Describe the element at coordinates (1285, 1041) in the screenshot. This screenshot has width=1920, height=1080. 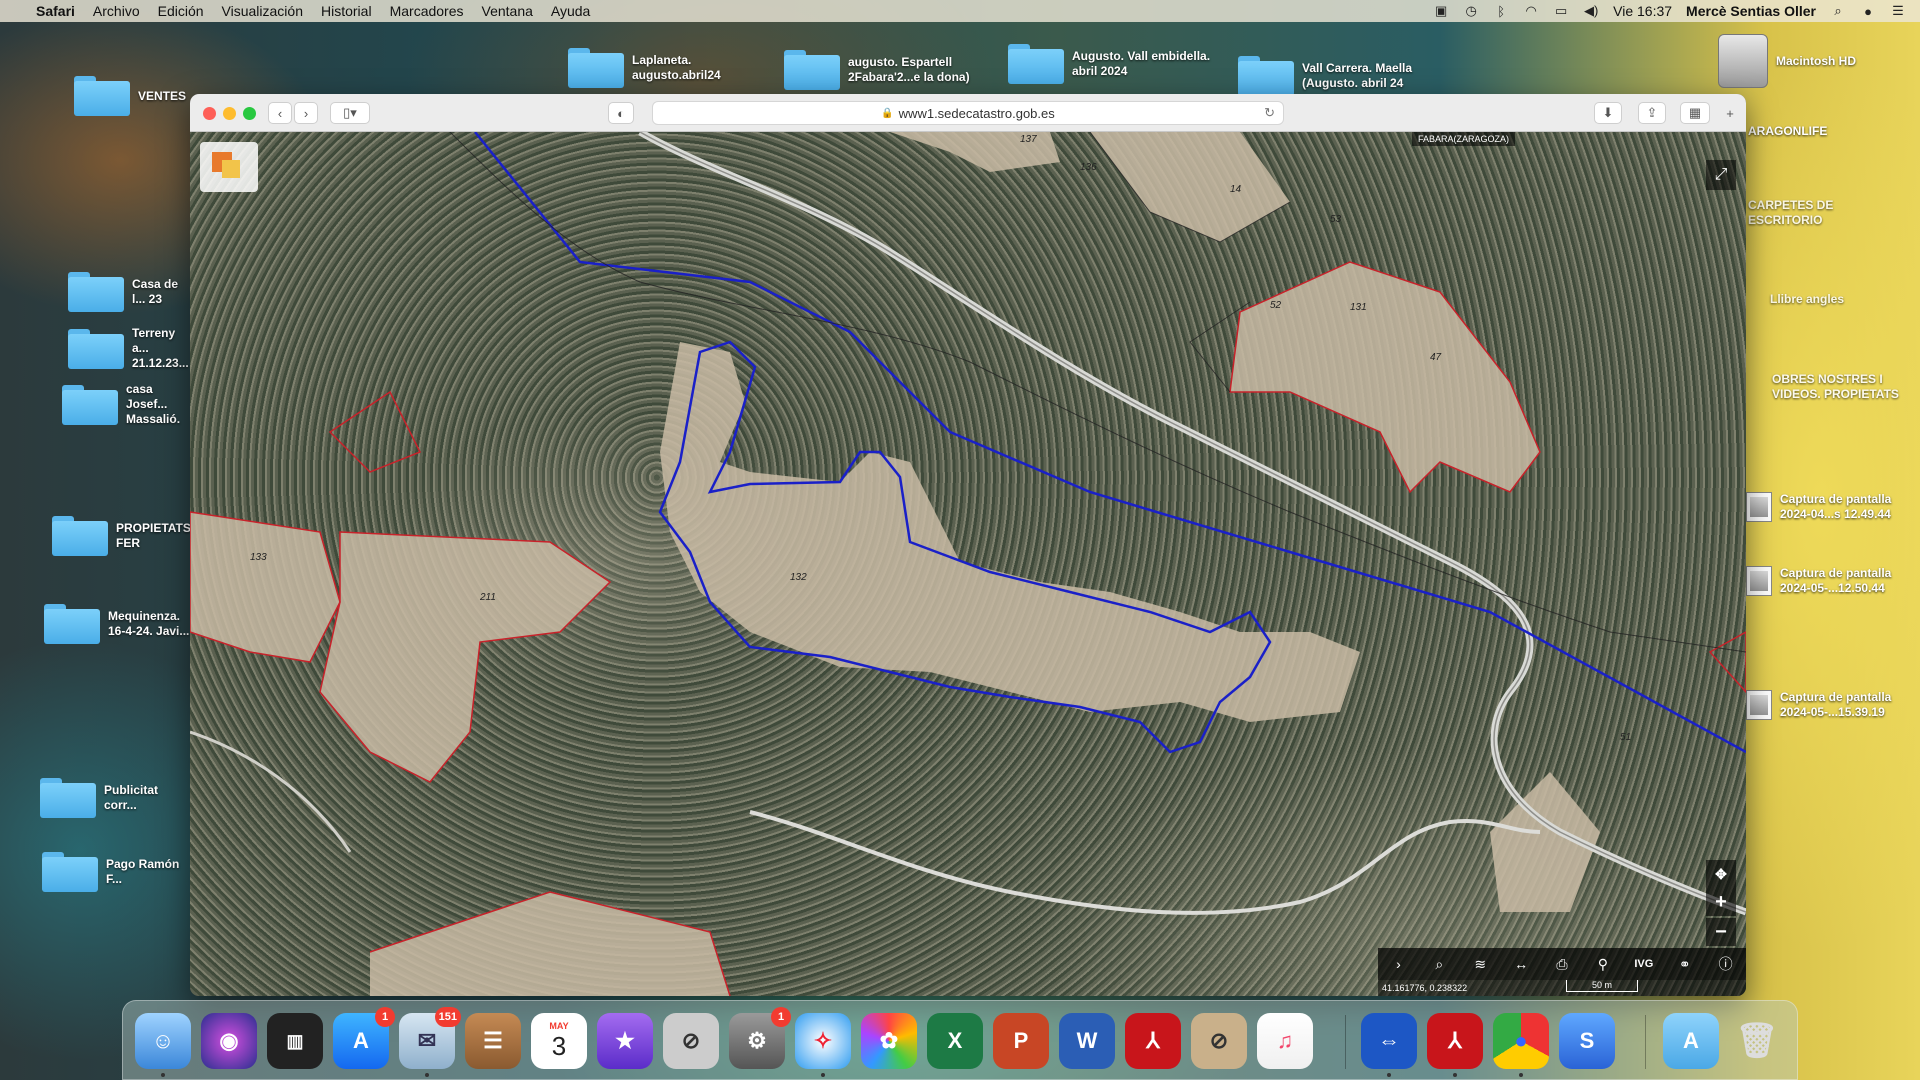
I see `dock-music: ♫` at that location.